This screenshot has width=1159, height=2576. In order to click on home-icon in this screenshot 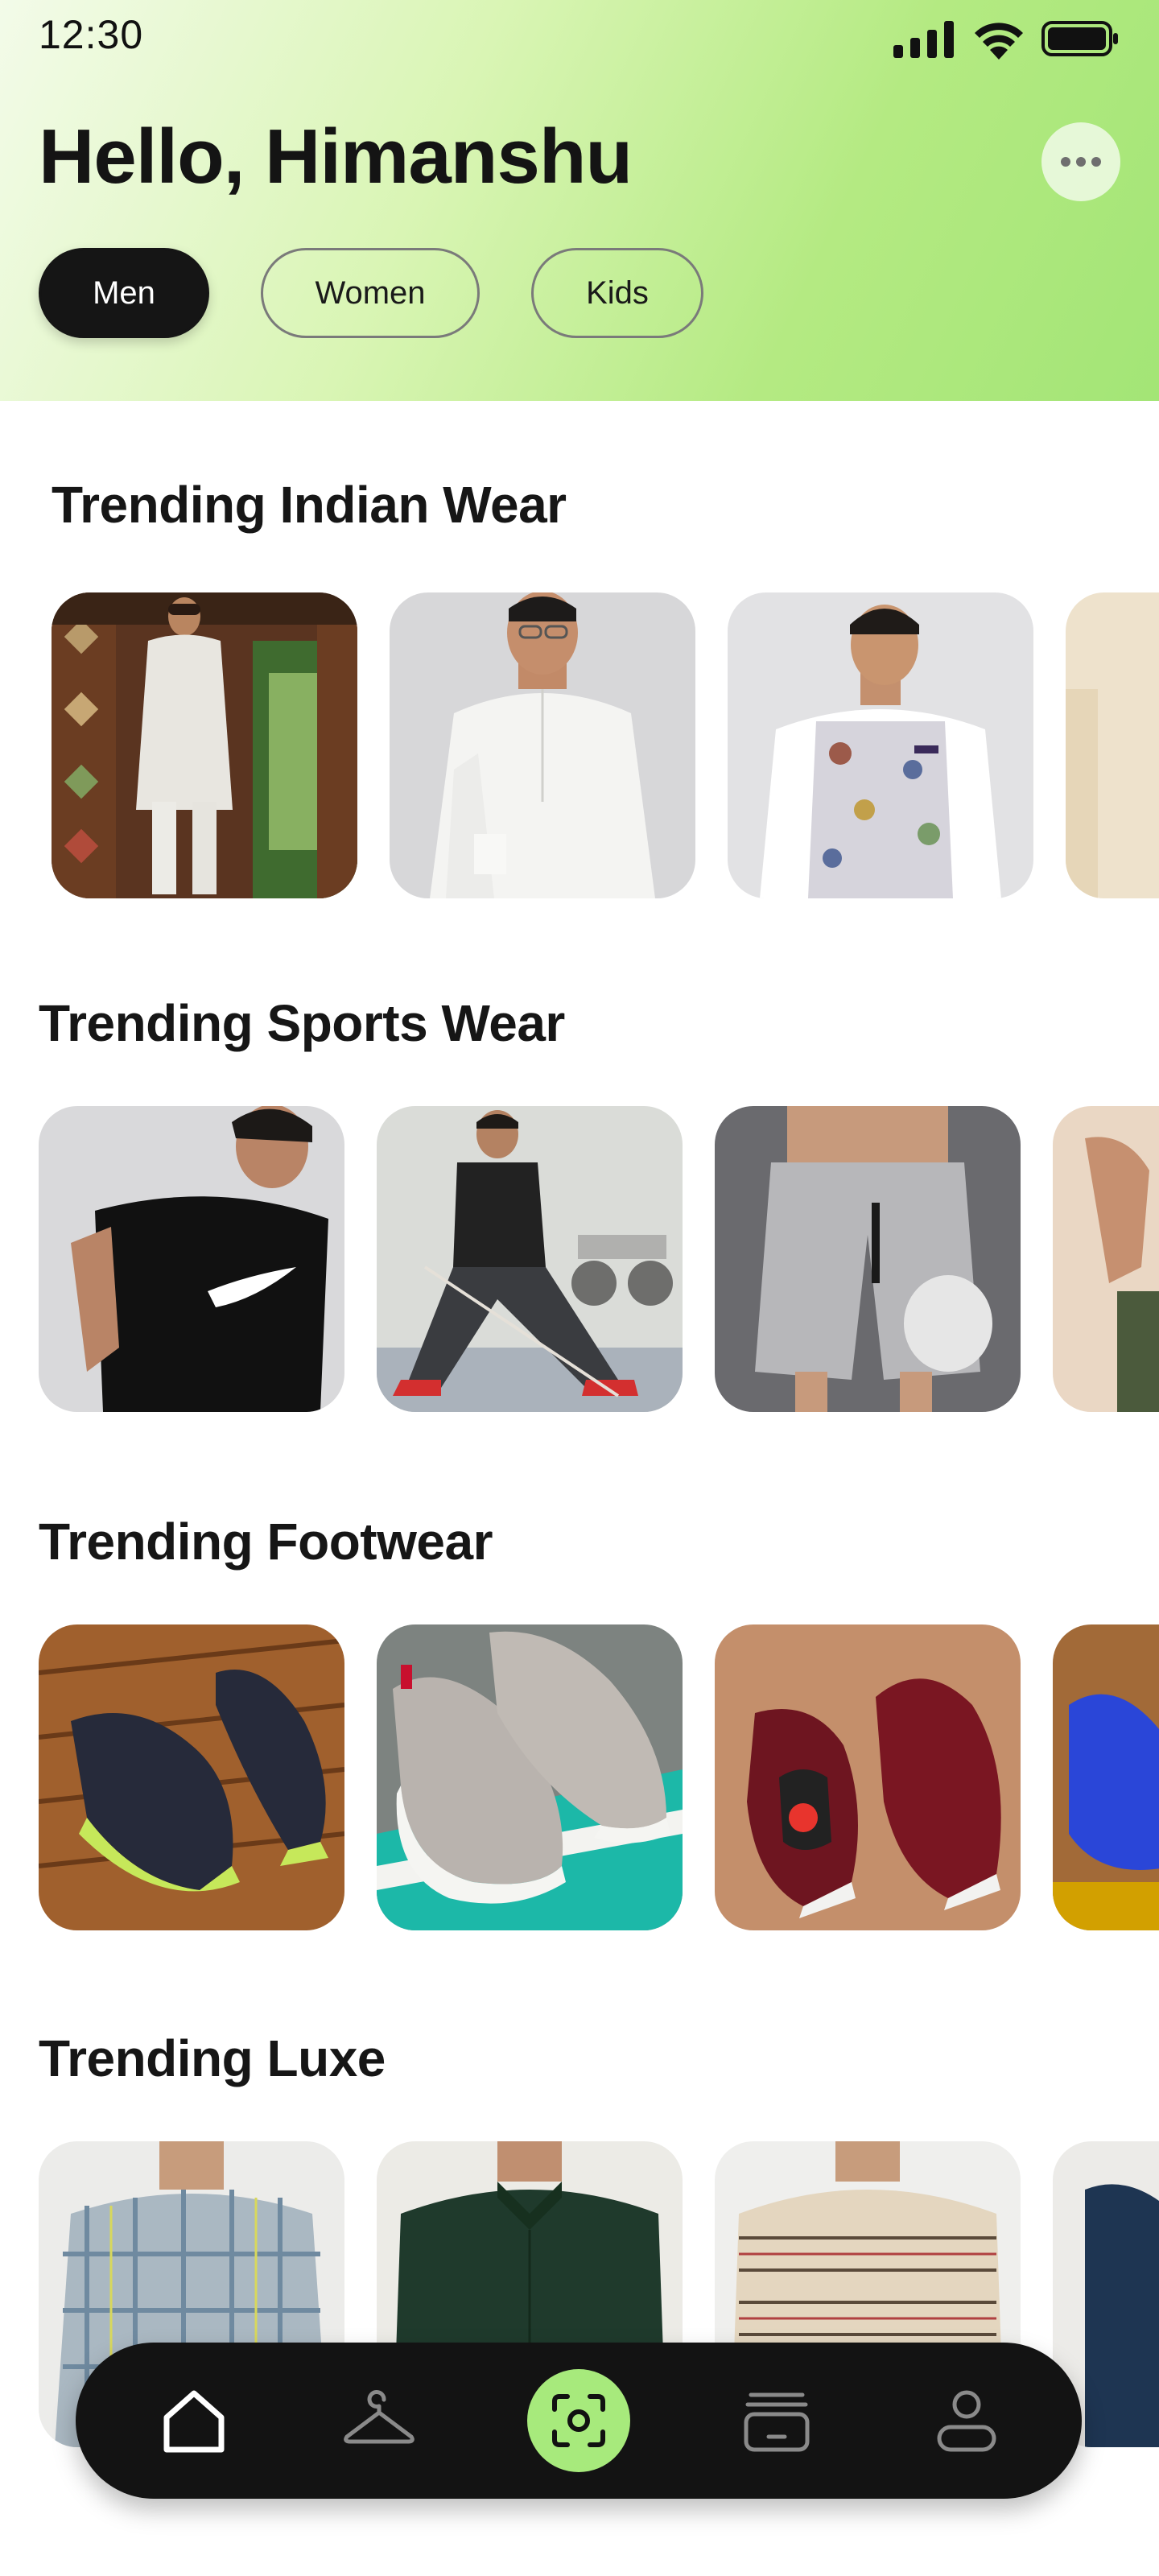, I will do `click(194, 2421)`.